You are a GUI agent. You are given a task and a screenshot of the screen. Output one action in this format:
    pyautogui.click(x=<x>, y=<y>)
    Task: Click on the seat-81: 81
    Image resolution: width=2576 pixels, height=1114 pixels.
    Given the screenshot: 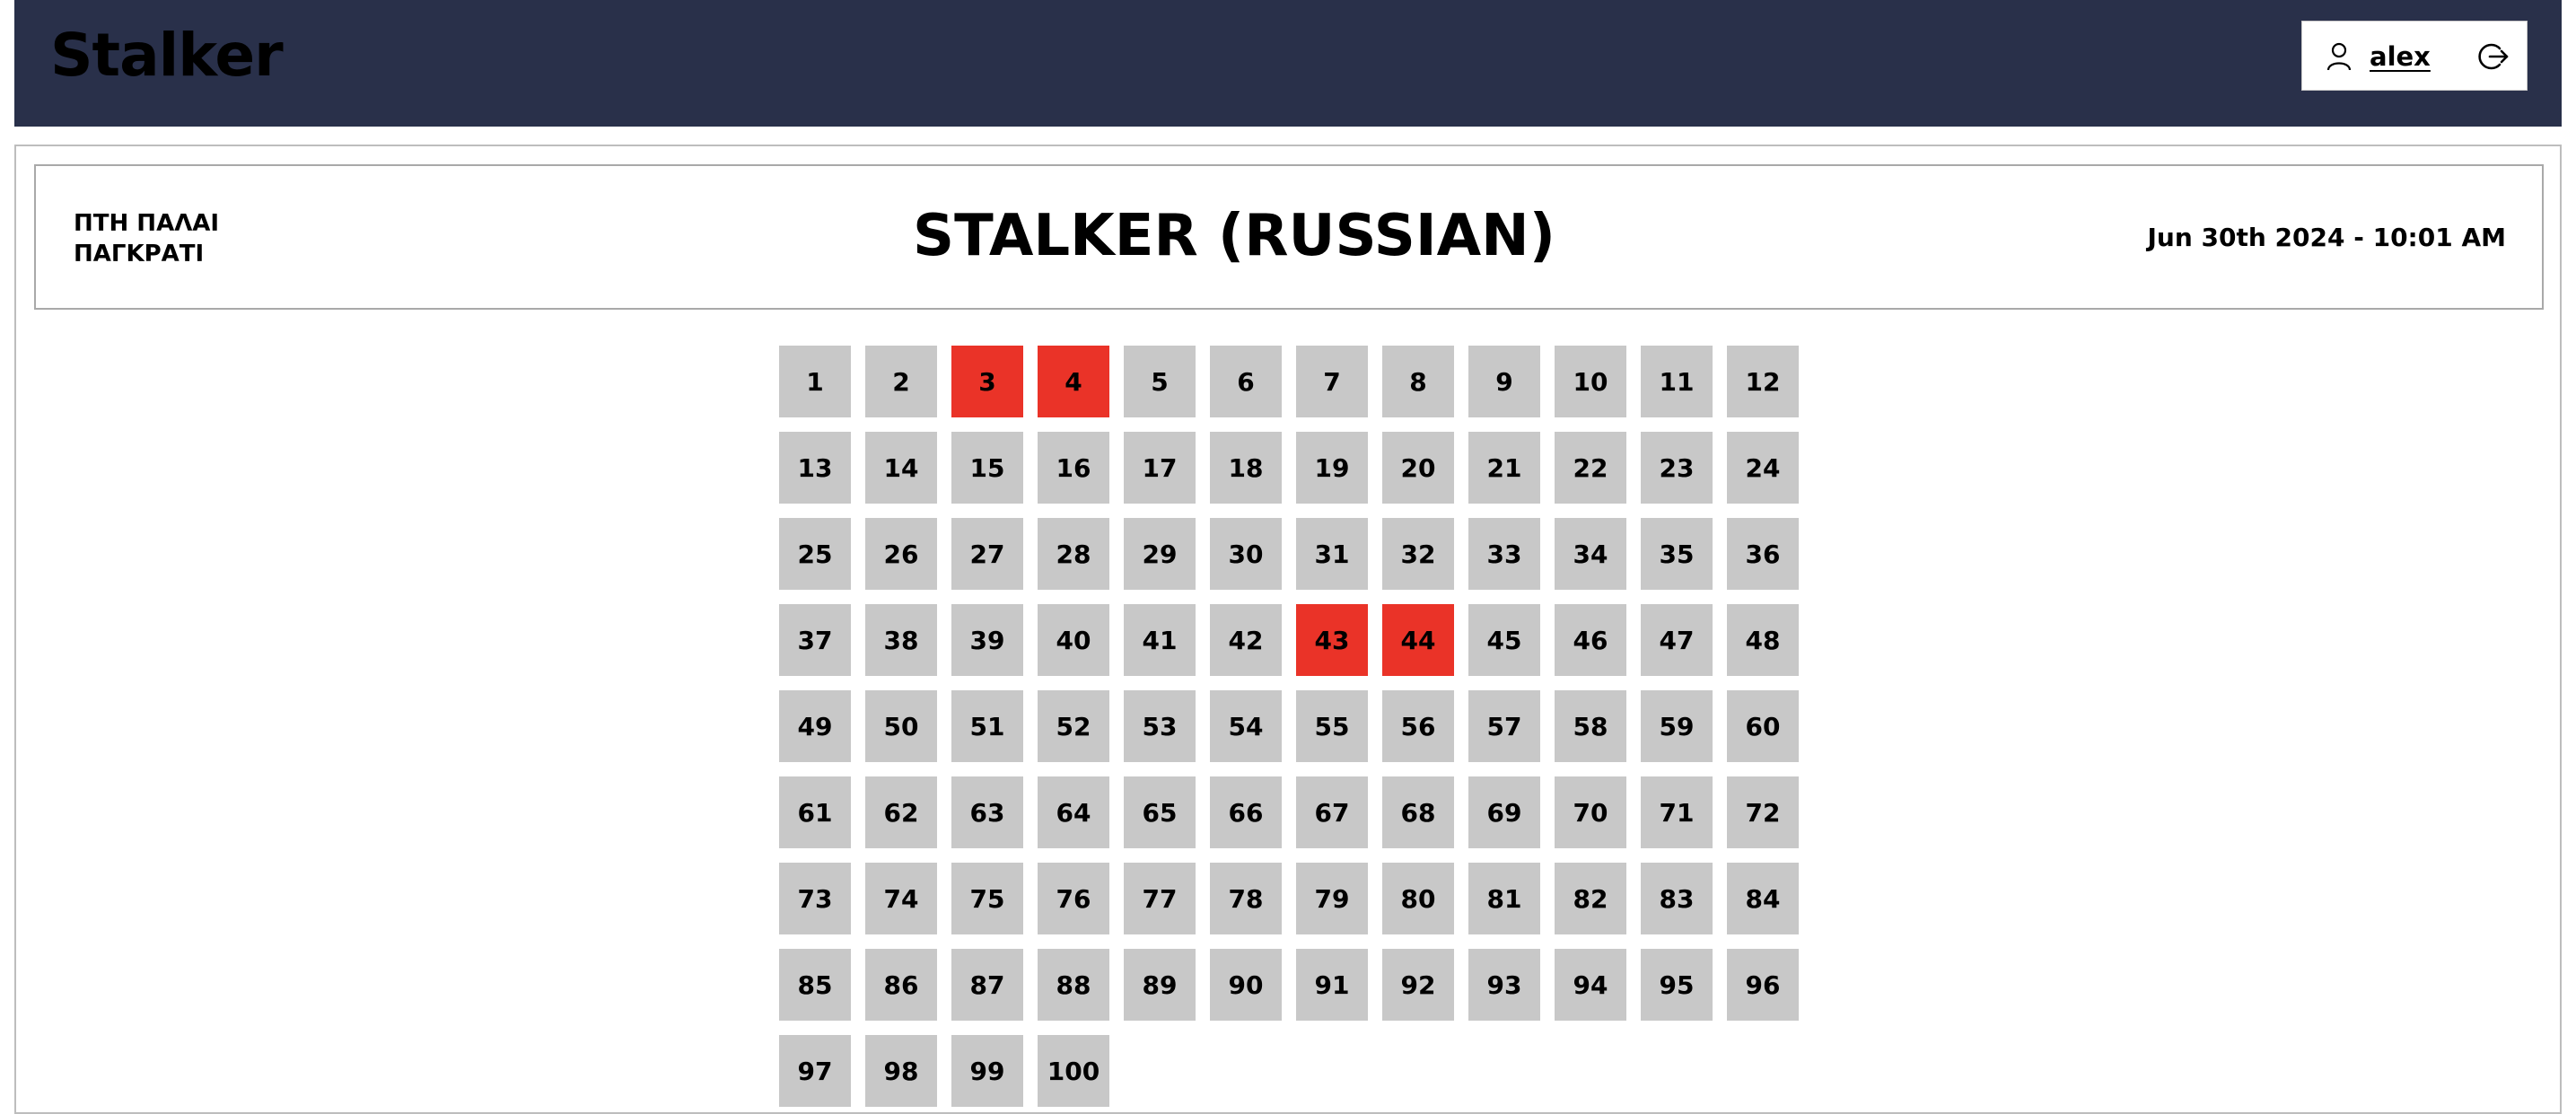 What is the action you would take?
    pyautogui.click(x=1504, y=898)
    